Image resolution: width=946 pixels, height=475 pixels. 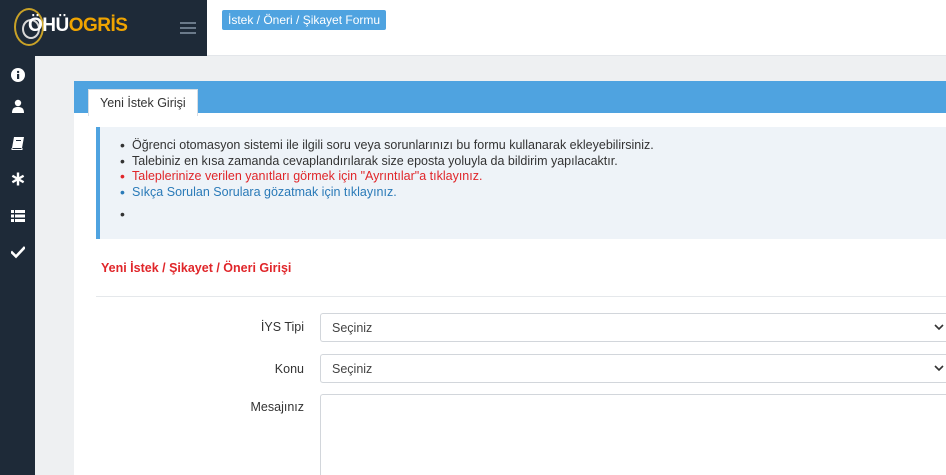 I want to click on sidebar-item-courses, so click(x=17, y=143).